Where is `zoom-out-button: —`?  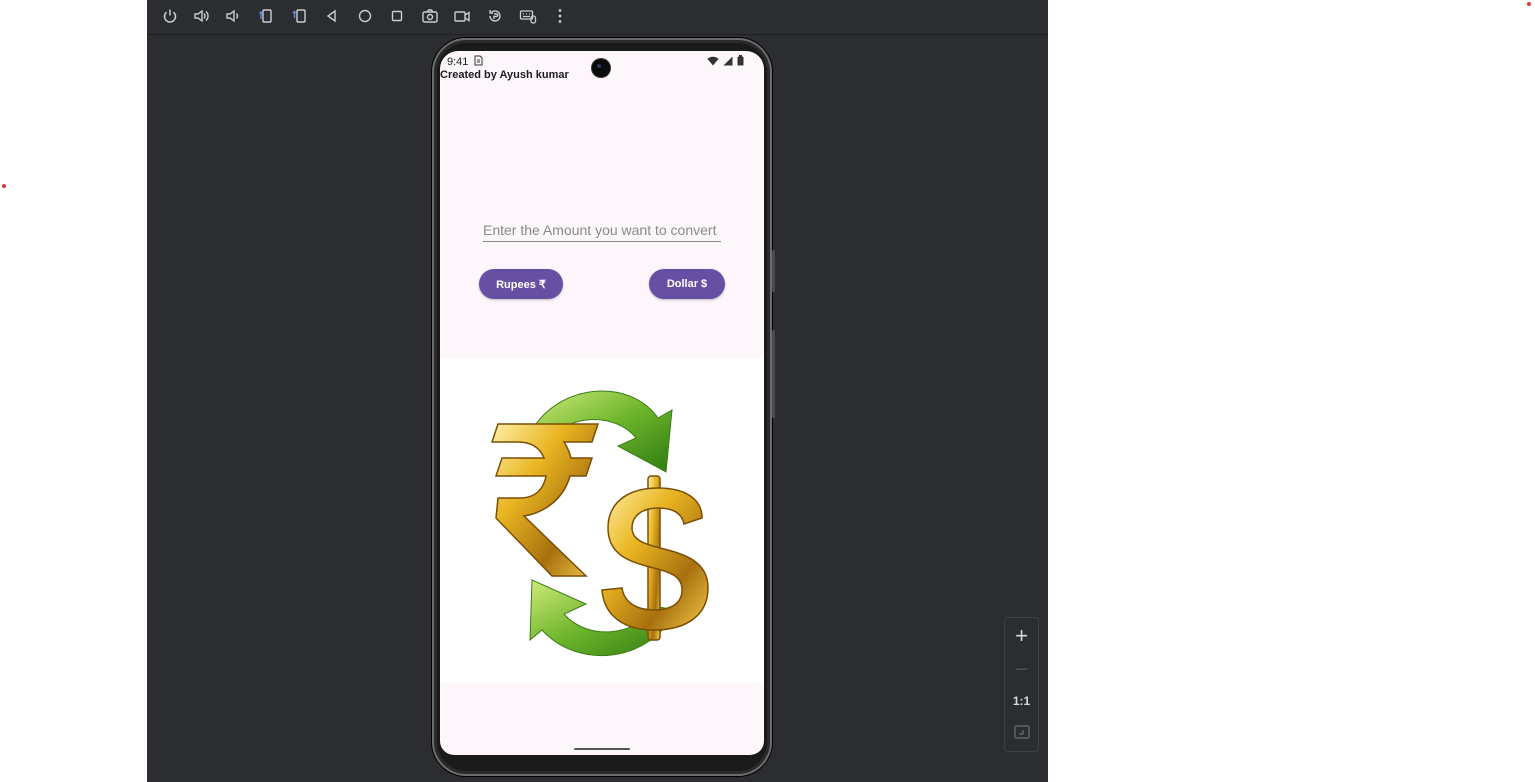 zoom-out-button: — is located at coordinates (1021, 668).